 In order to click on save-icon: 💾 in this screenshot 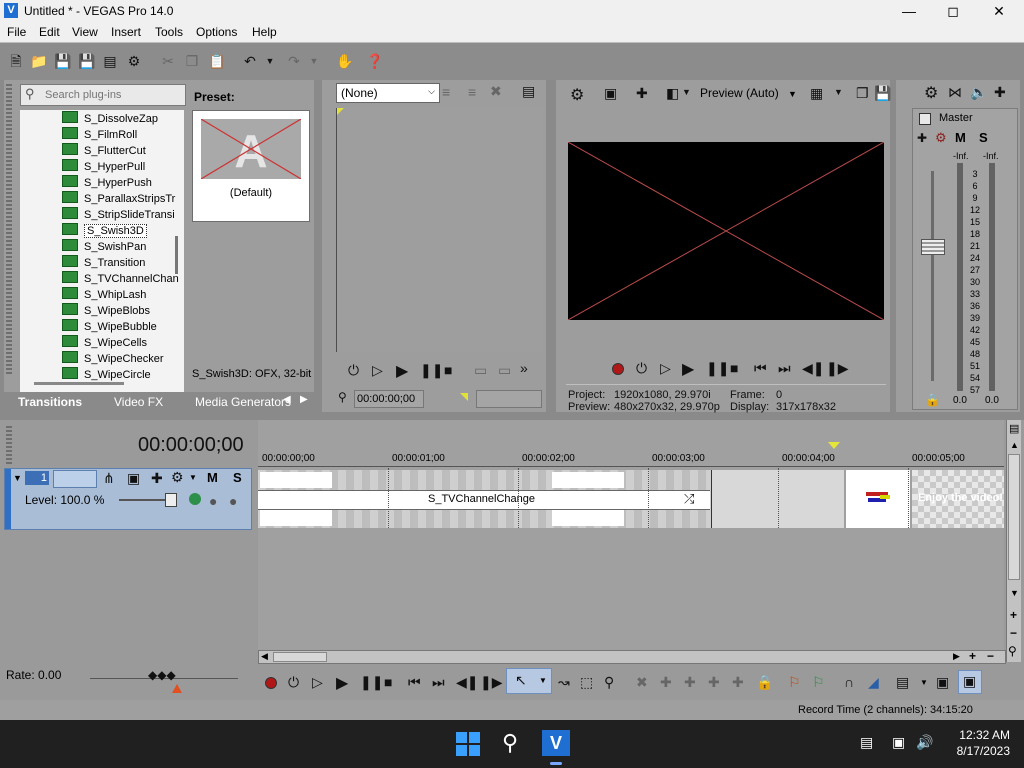, I will do `click(62, 61)`.